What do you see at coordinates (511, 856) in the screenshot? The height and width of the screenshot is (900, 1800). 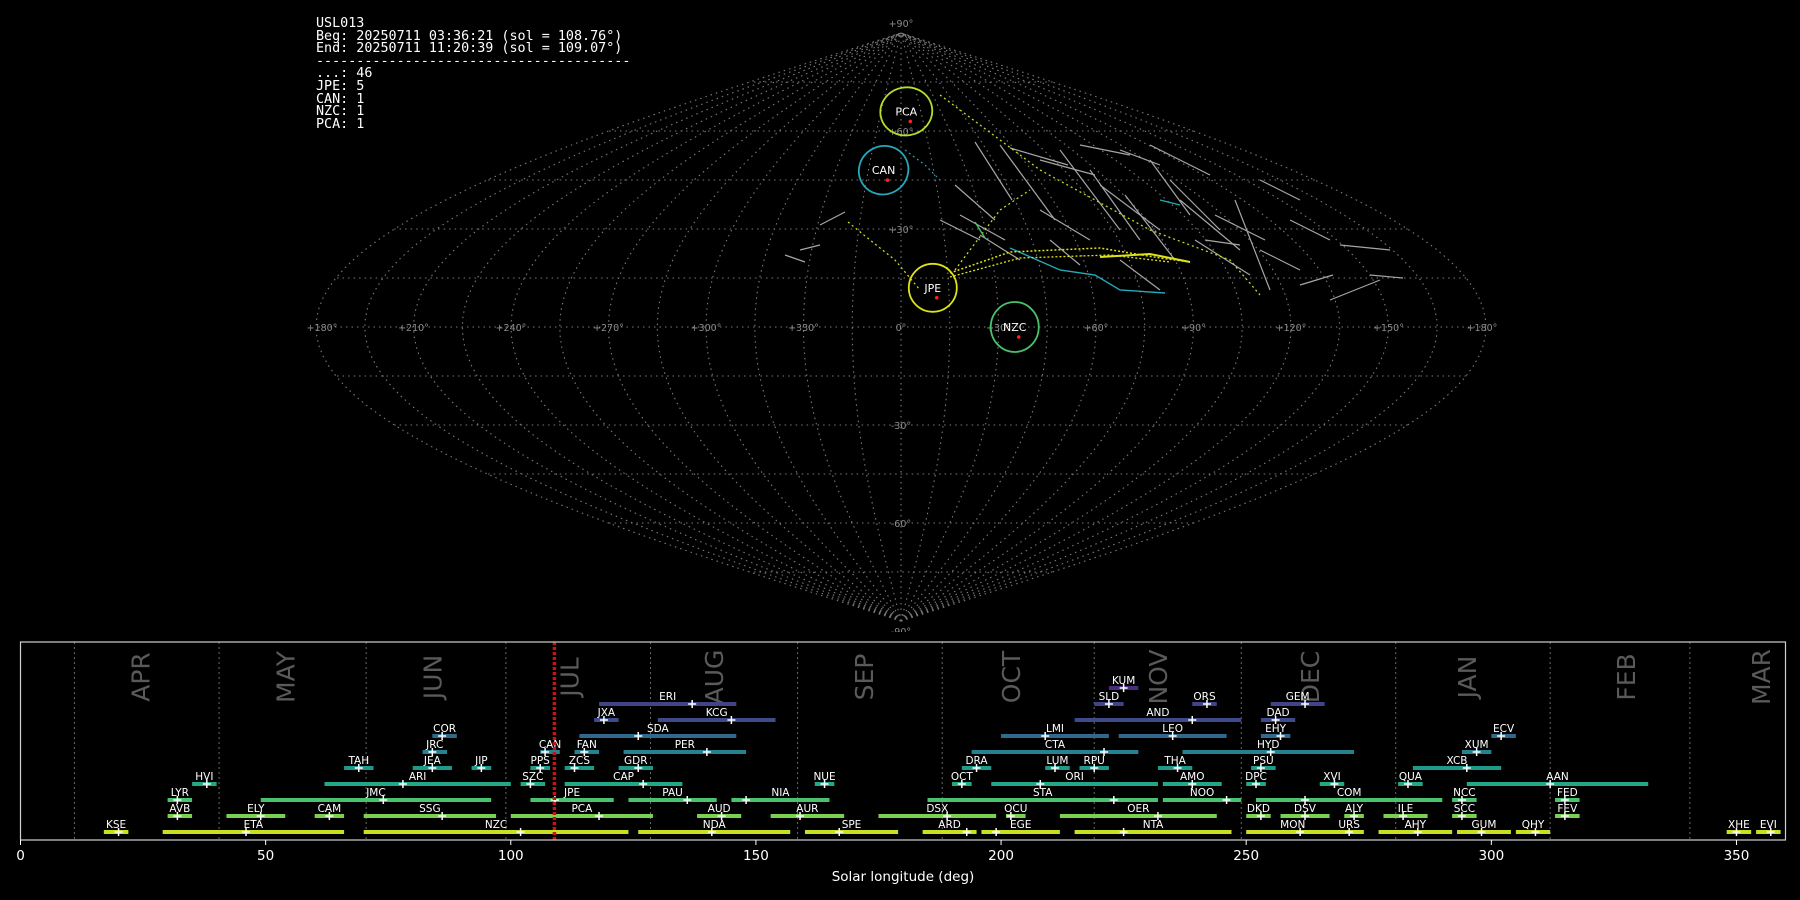 I see `x-tick-label: 100` at bounding box center [511, 856].